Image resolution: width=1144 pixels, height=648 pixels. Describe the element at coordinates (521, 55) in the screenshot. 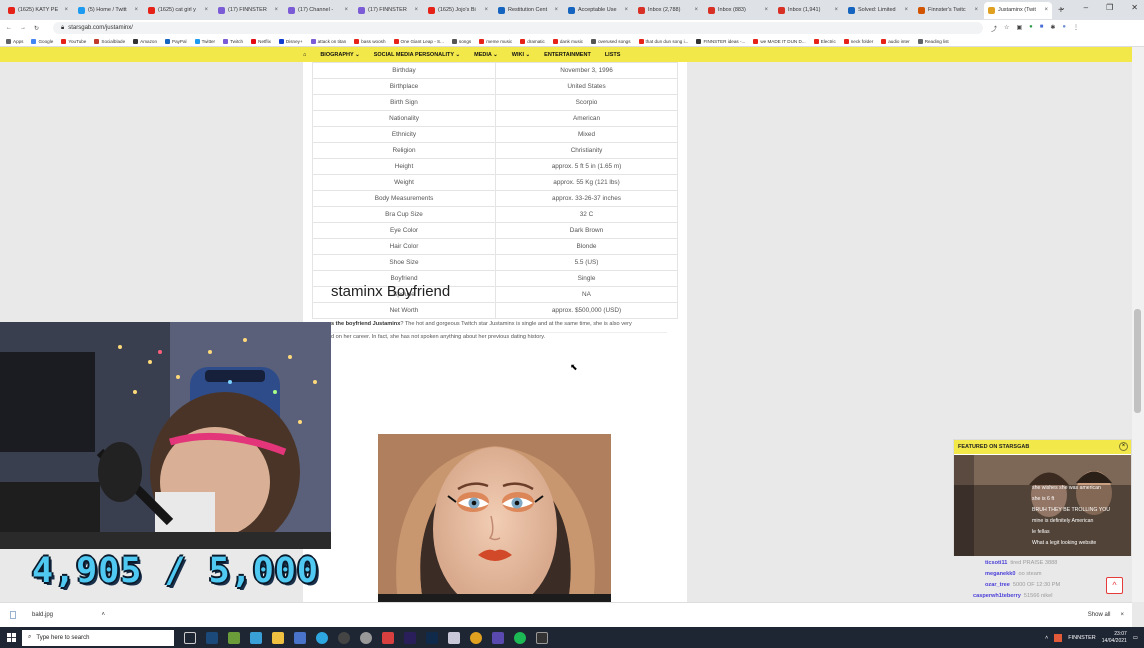

I see `nav-item: WIKI ⌄` at that location.